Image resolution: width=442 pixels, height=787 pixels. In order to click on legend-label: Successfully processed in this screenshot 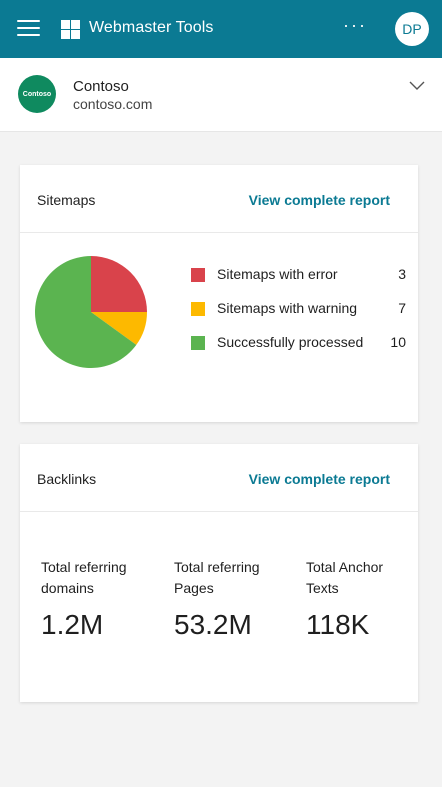, I will do `click(290, 342)`.